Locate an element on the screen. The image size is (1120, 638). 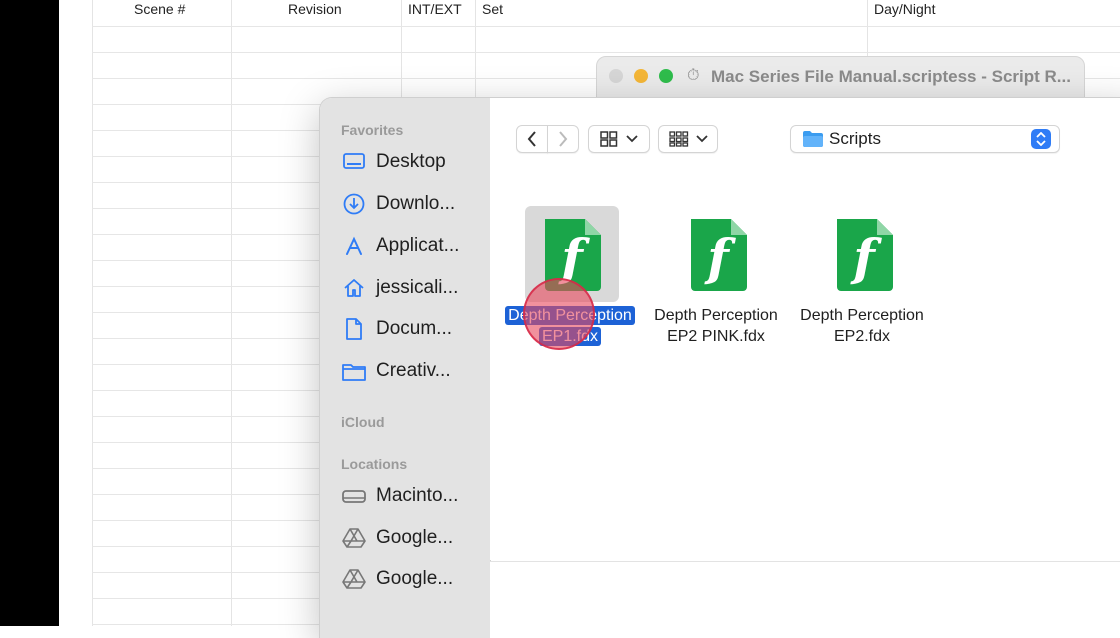
left-black-bar is located at coordinates (29, 313).